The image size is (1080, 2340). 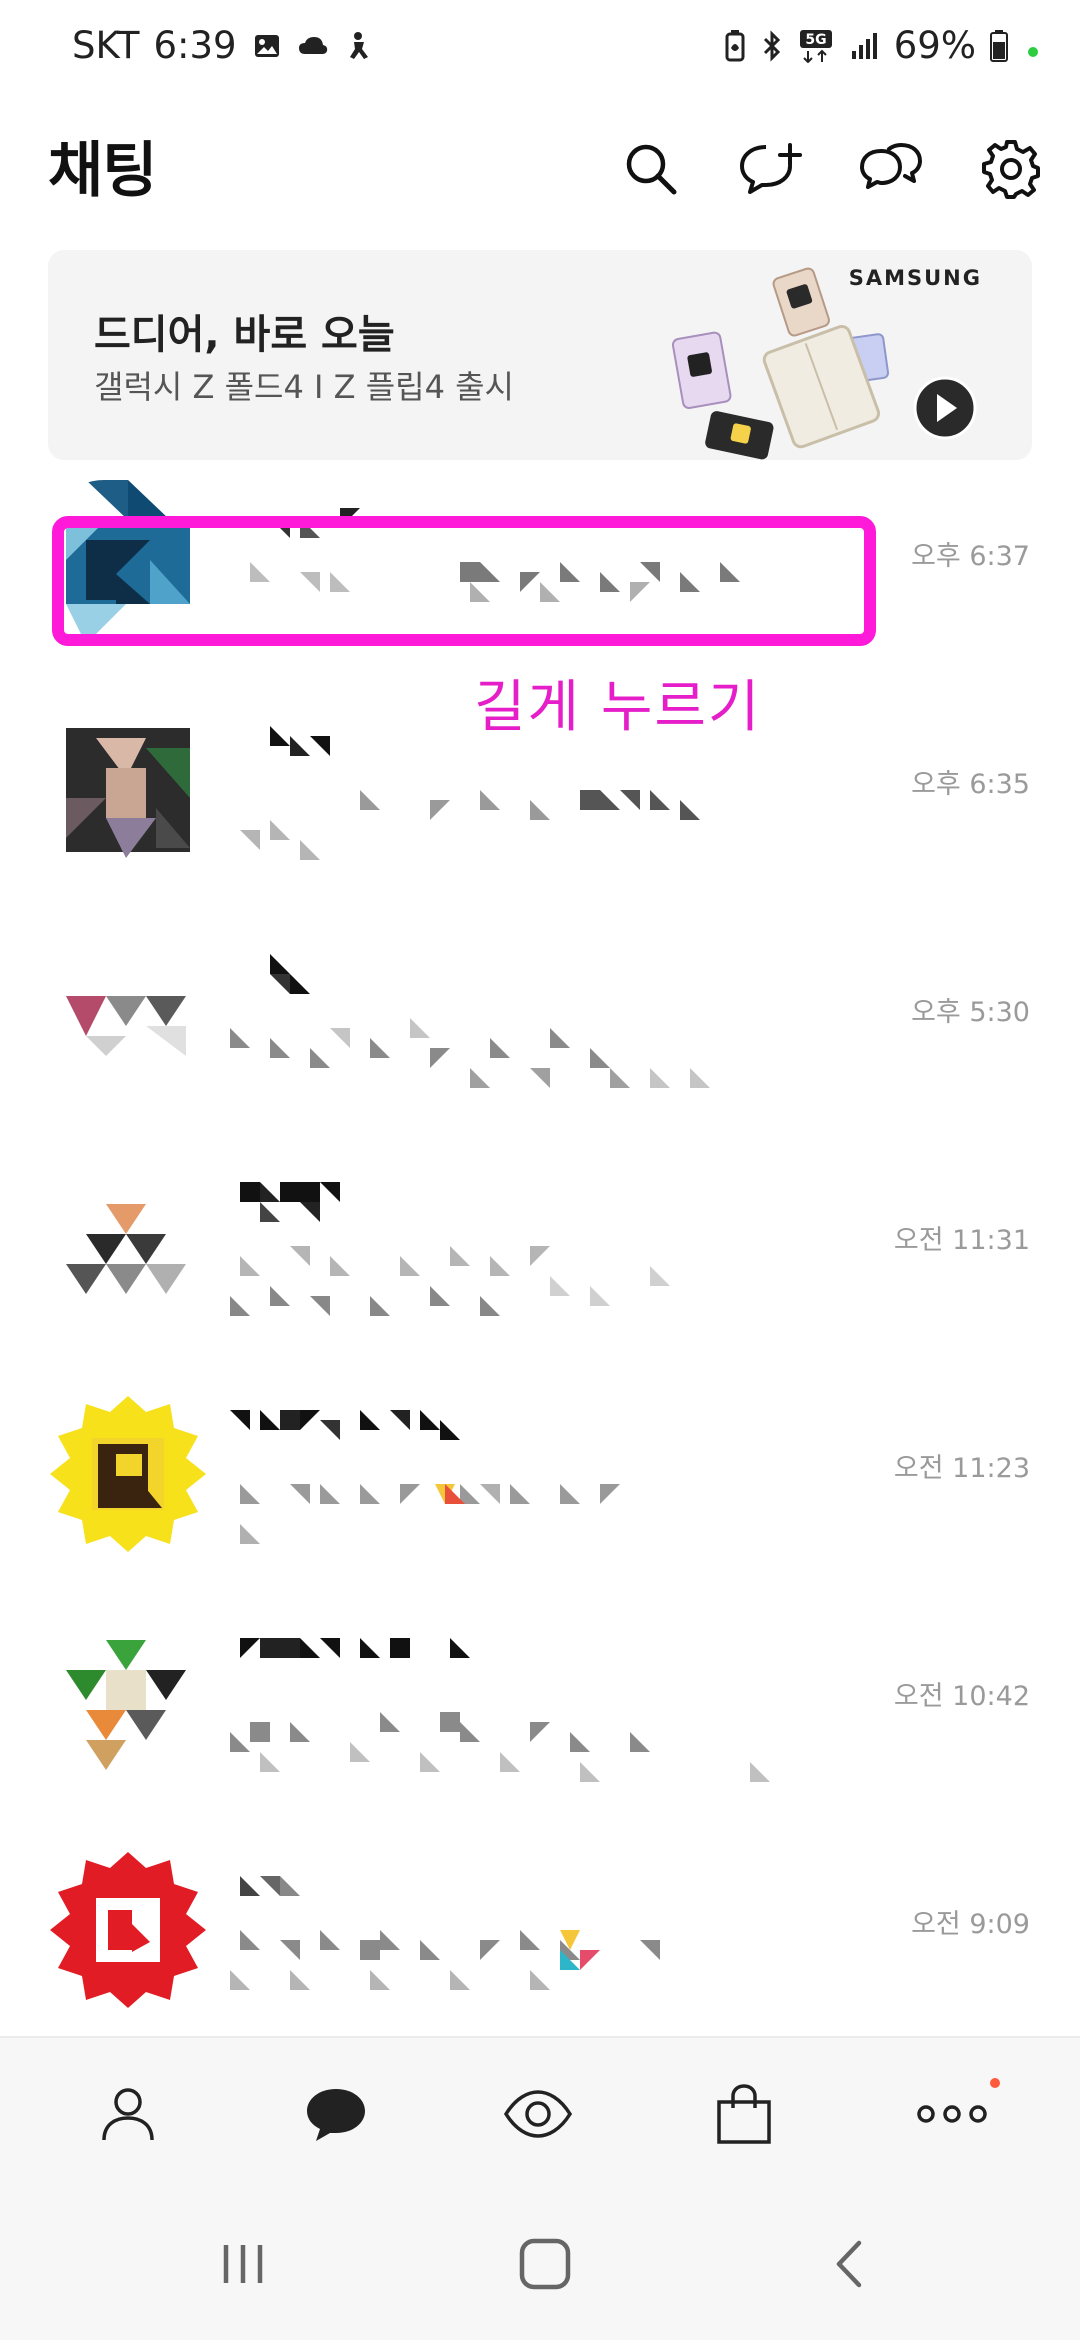 I want to click on gear-icon, so click(x=1011, y=171).